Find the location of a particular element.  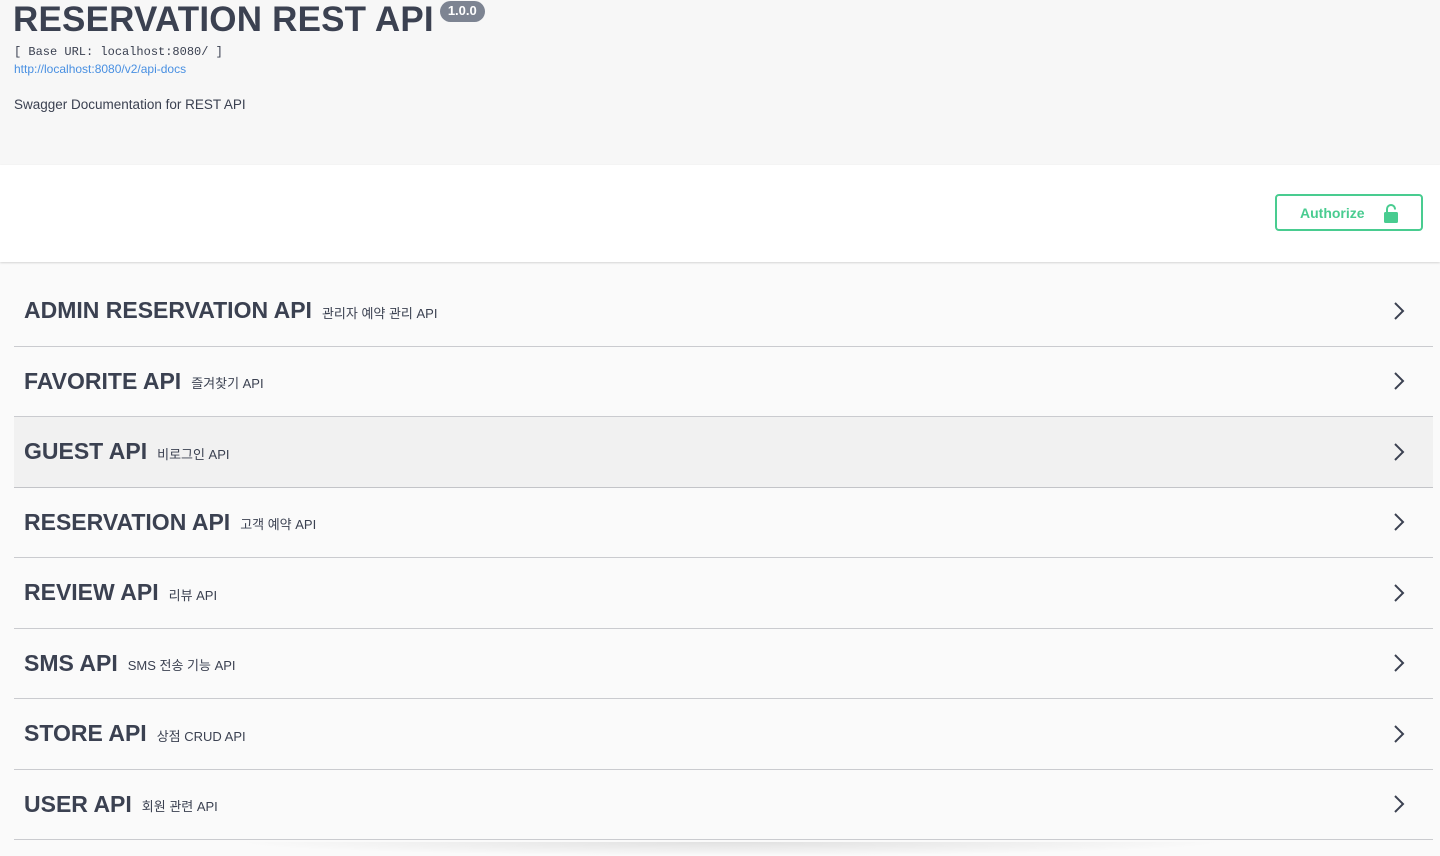

api-description: Swagger Documentation for REST API is located at coordinates (130, 104).